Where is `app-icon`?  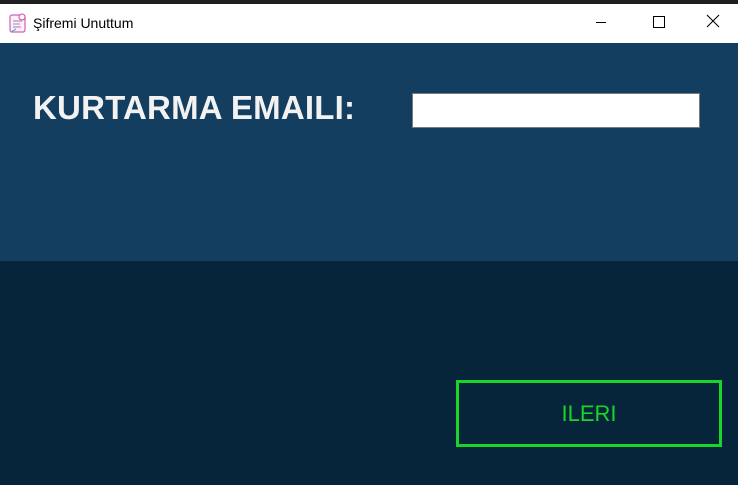 app-icon is located at coordinates (18, 23).